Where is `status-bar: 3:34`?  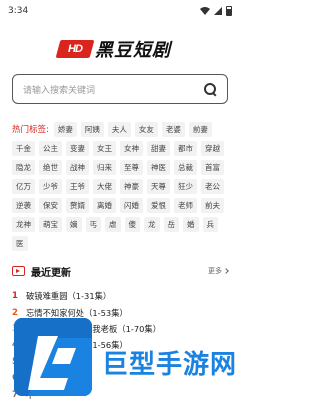 status-bar: 3:34 is located at coordinates (120, 11).